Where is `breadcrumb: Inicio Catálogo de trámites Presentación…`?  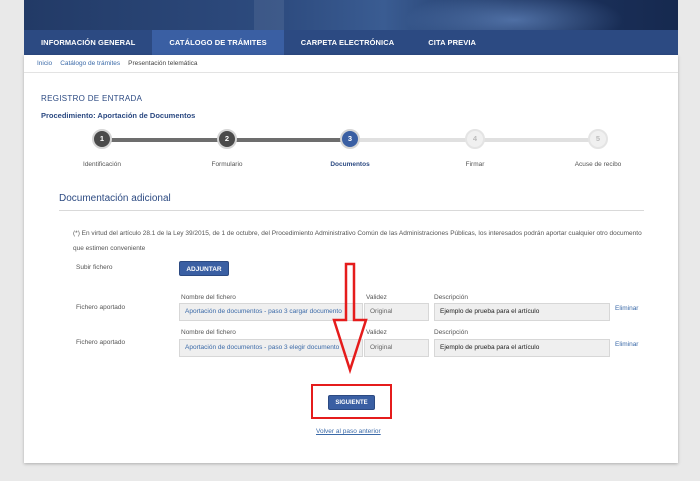
breadcrumb: Inicio Catálogo de trámites Presentación… is located at coordinates (117, 63).